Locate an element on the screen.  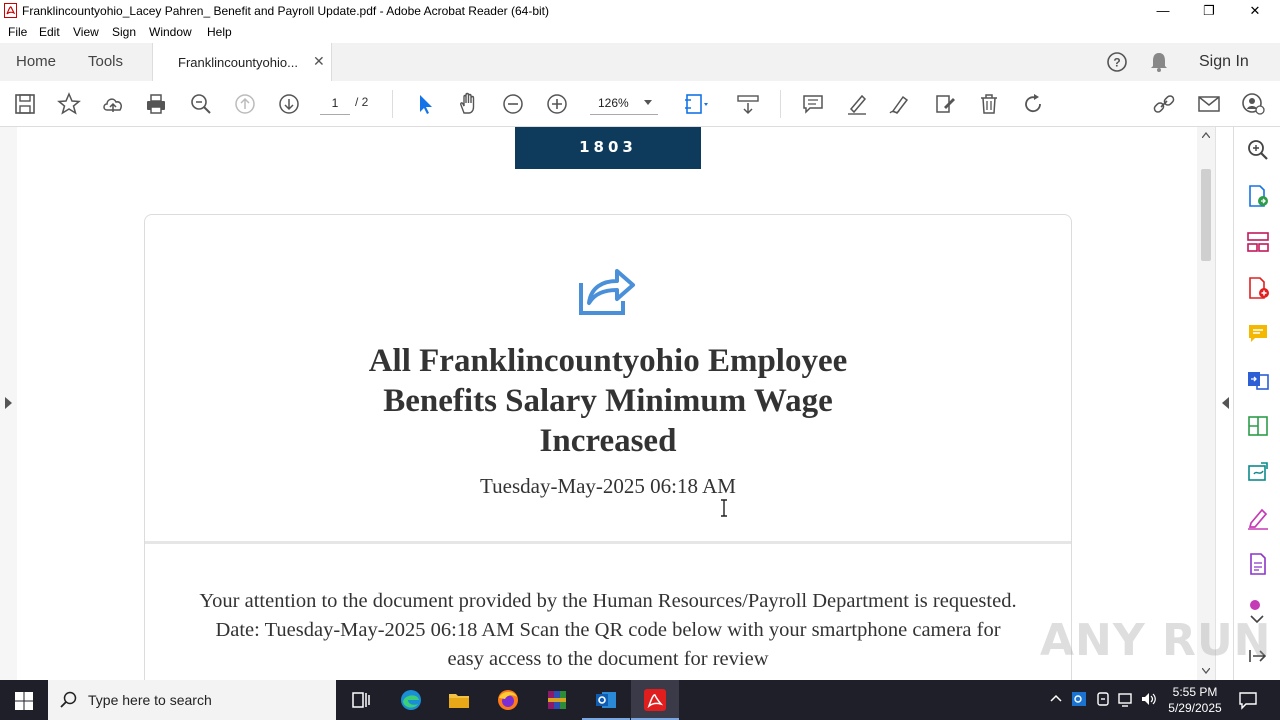
acrobat-reader-taskbar-icon is located at coordinates (655, 700).